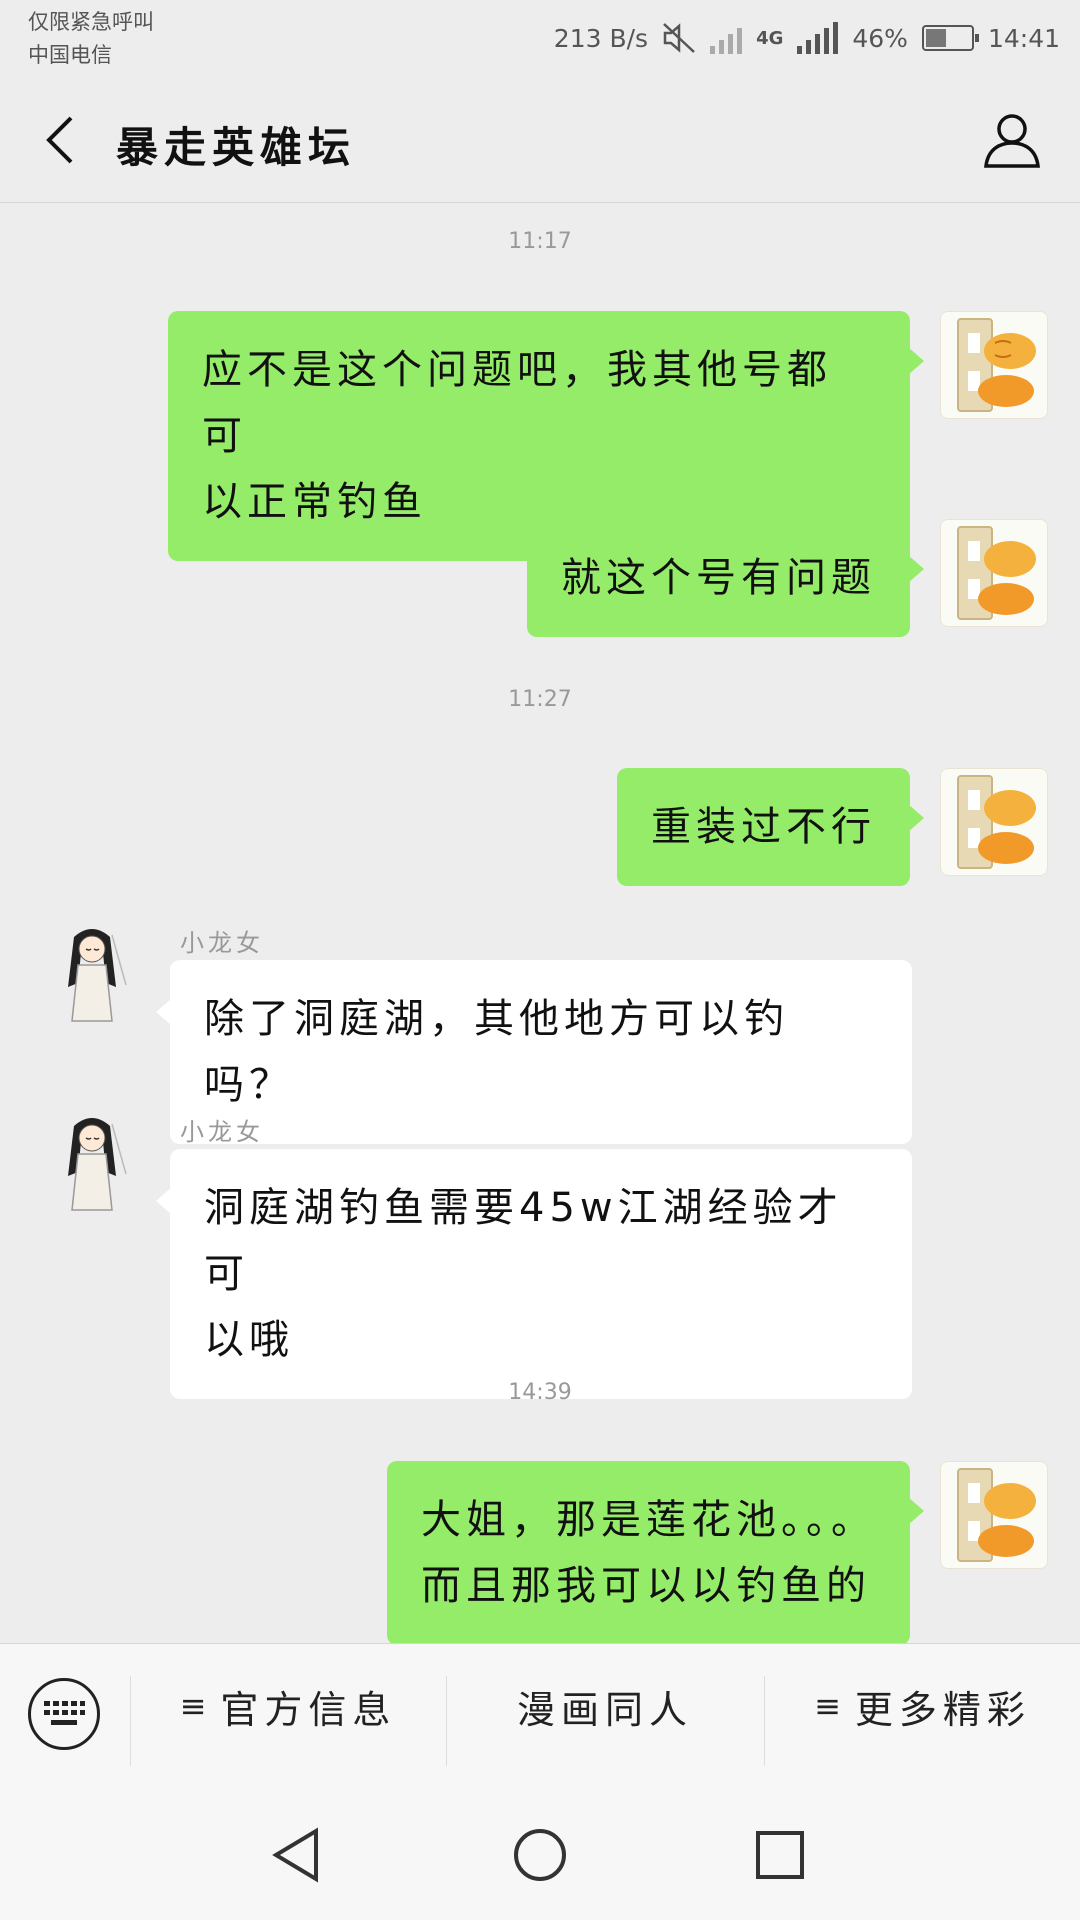  What do you see at coordinates (718, 578) in the screenshot?
I see `message-line: 就这个号有问题` at bounding box center [718, 578].